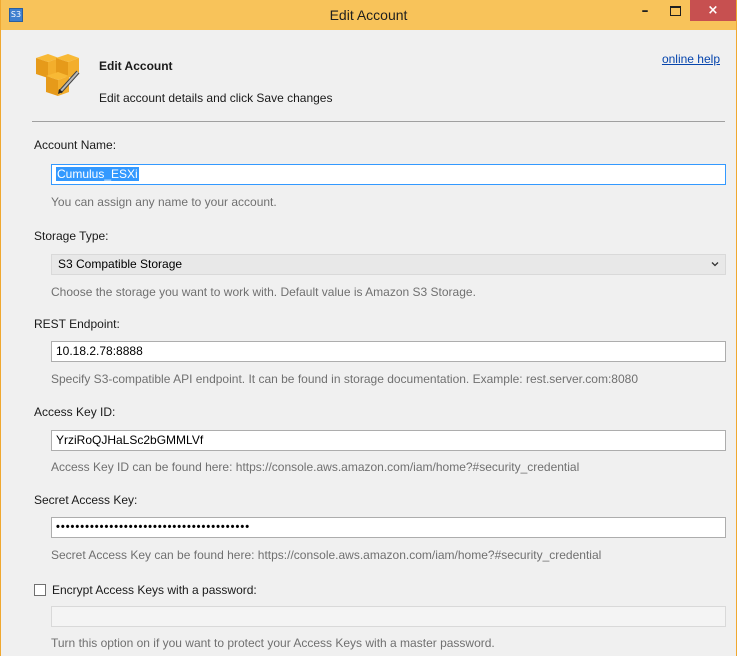 This screenshot has width=737, height=656. I want to click on storage-type-select: S3 Compatible Storage, so click(388, 264).